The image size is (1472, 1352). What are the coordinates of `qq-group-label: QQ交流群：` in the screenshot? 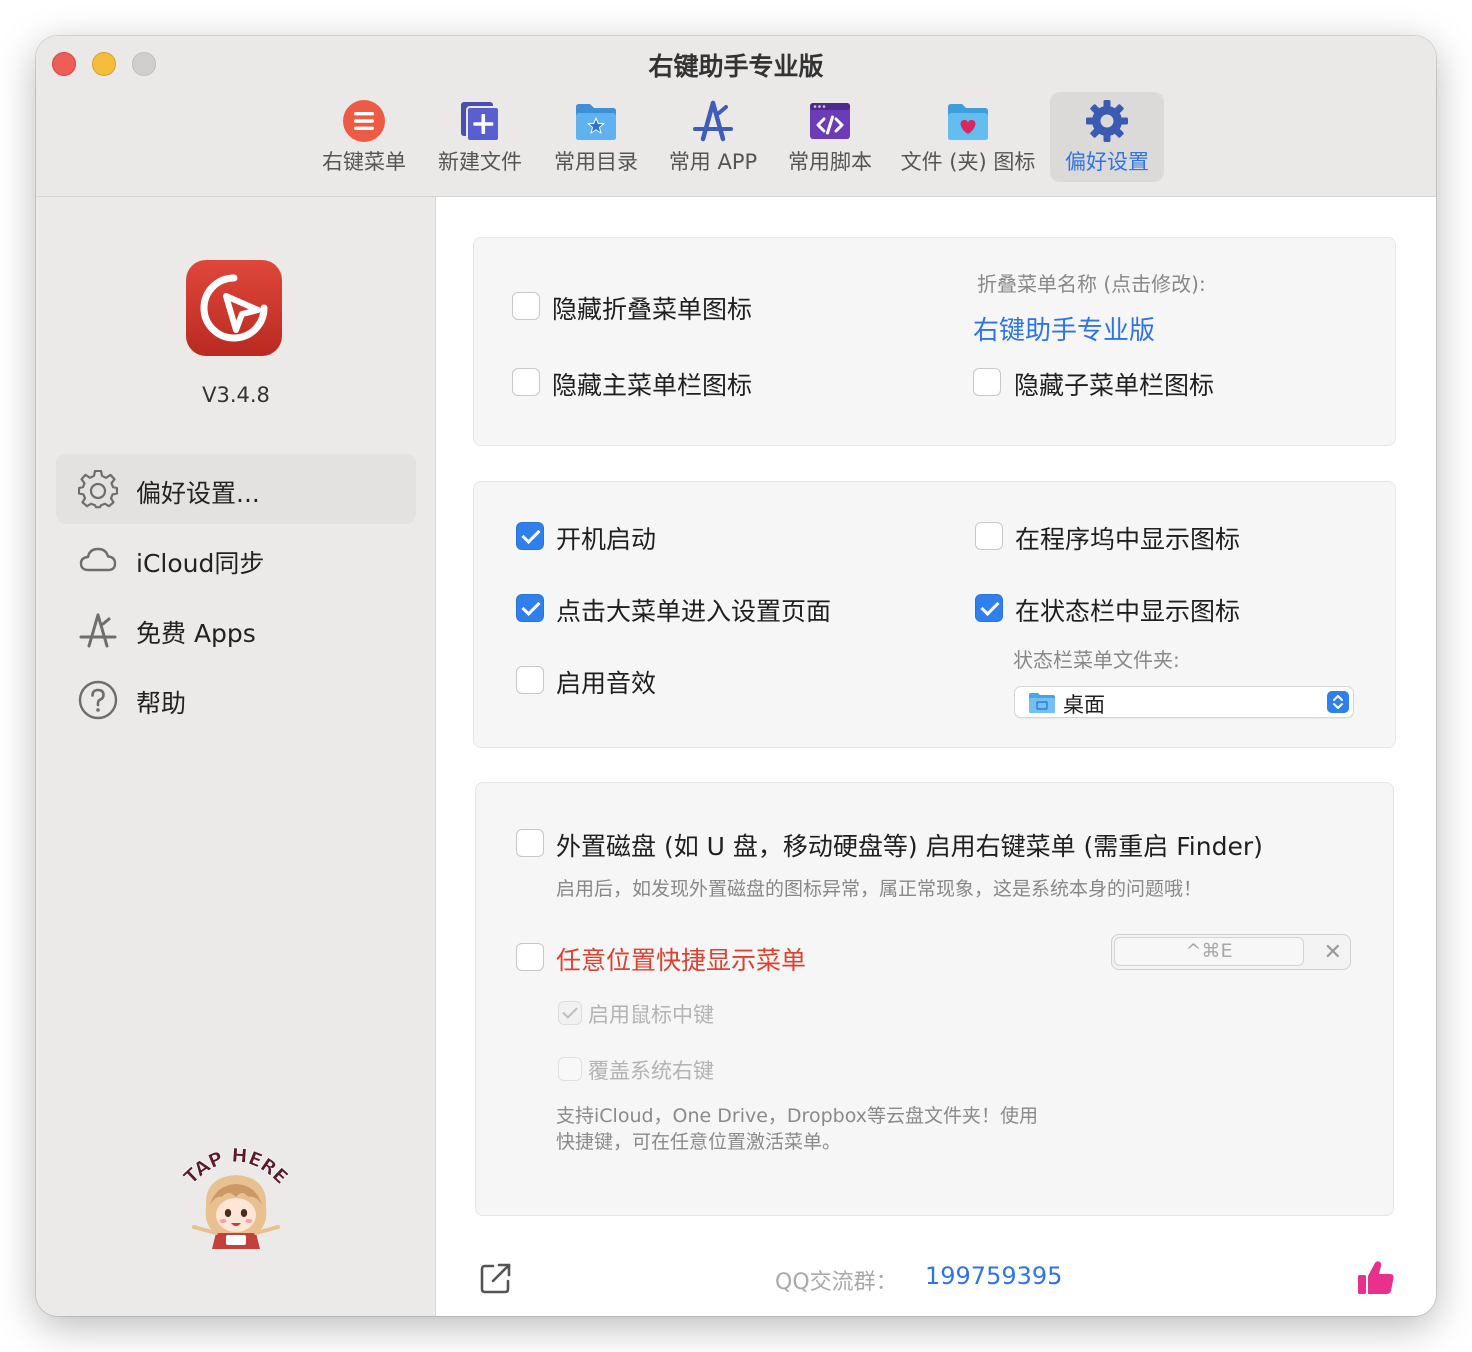 It's located at (836, 1282).